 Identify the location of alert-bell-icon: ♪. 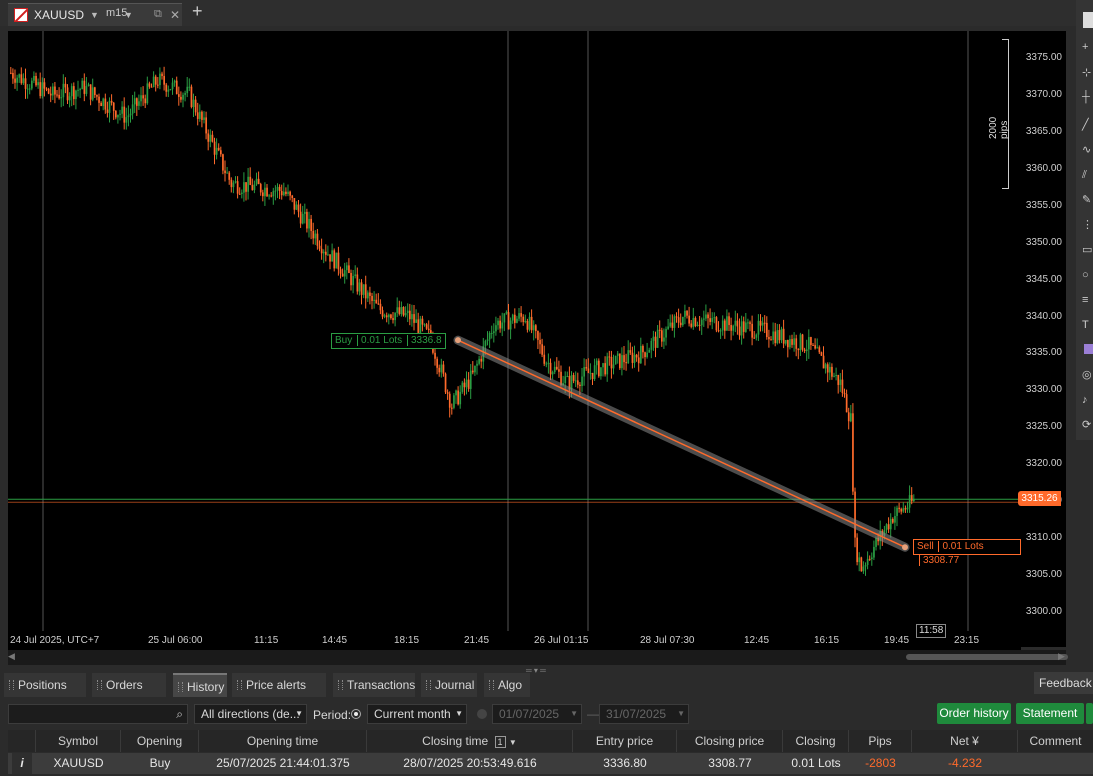
(1087, 400).